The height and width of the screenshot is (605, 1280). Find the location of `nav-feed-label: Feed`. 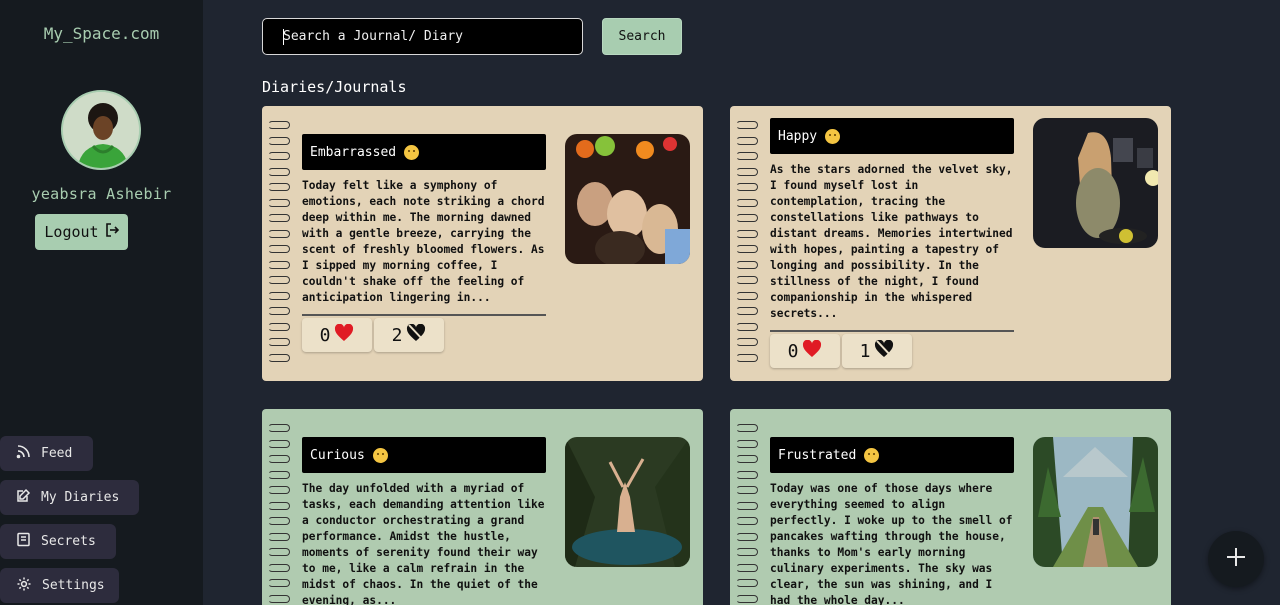

nav-feed-label: Feed is located at coordinates (57, 453).